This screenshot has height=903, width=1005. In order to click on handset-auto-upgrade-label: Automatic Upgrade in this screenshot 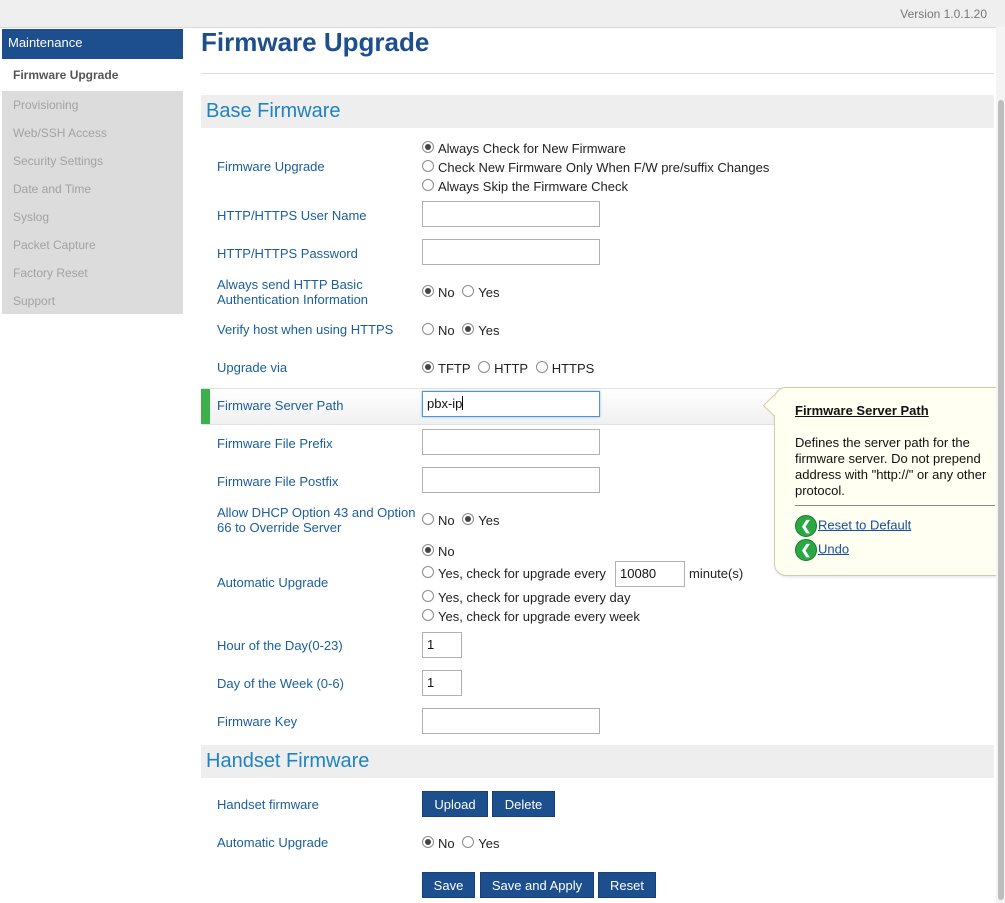, I will do `click(273, 842)`.